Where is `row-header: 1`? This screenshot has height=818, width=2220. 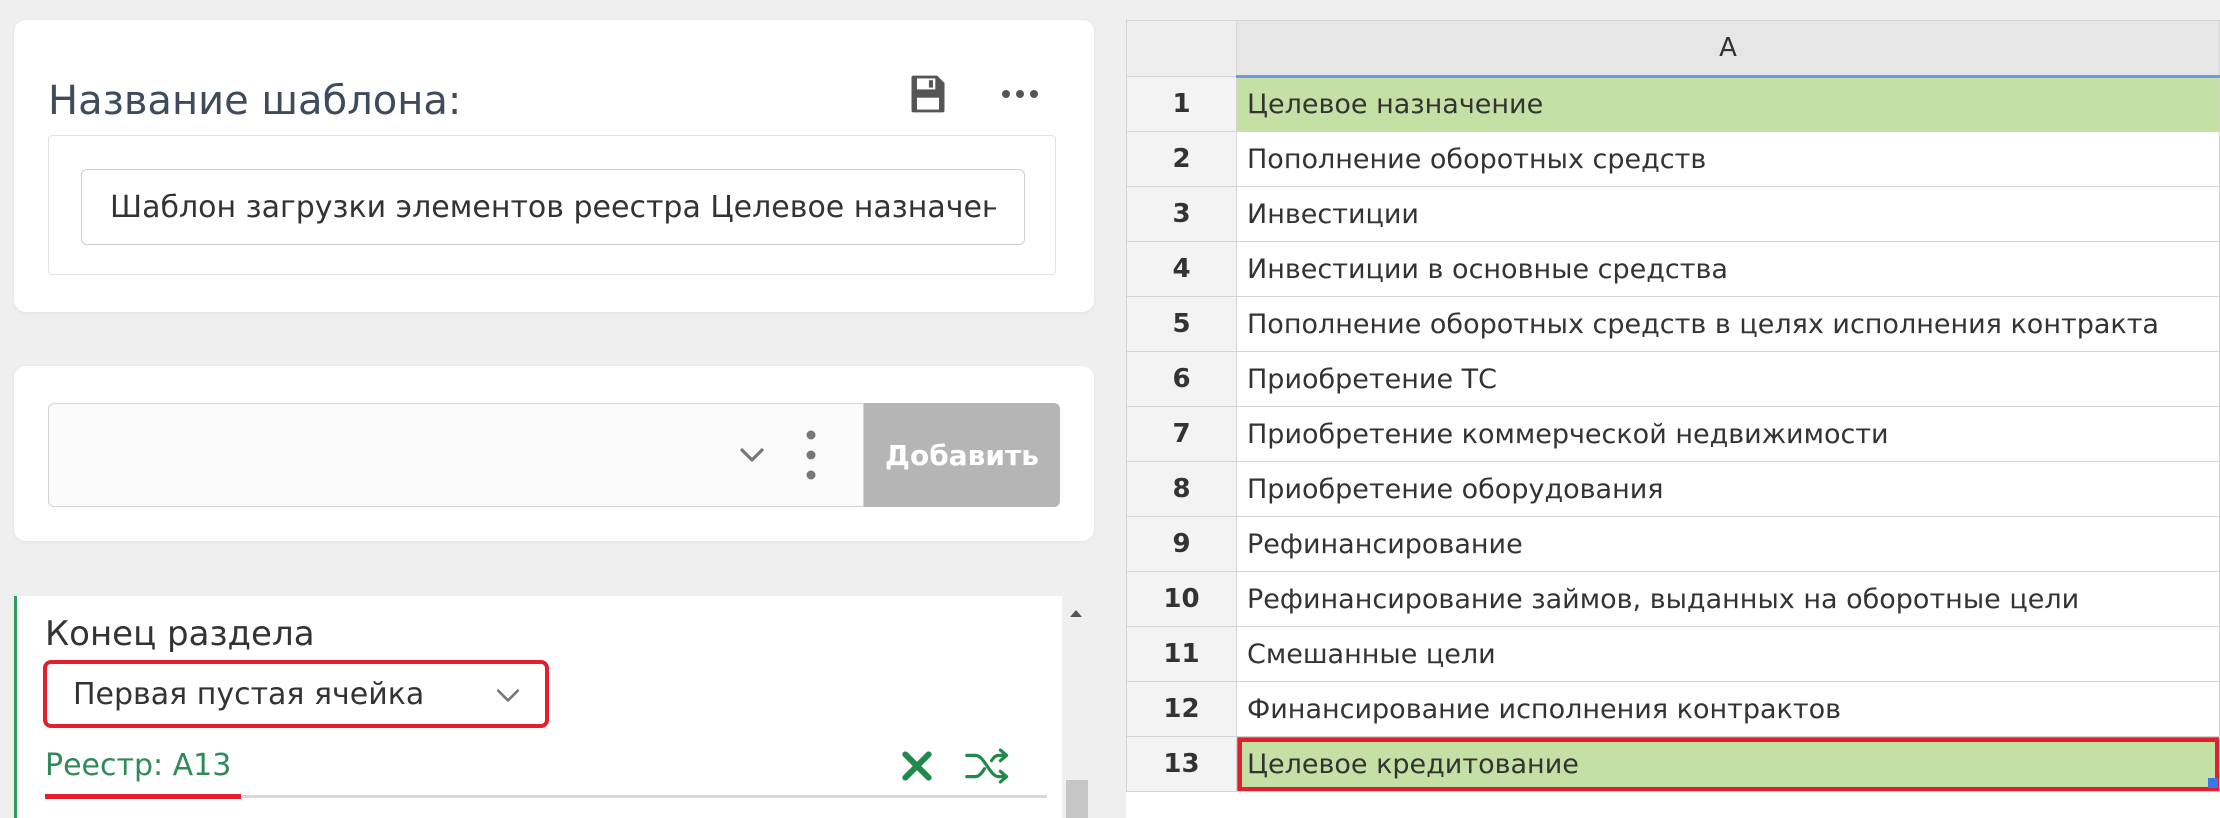
row-header: 1 is located at coordinates (1181, 104).